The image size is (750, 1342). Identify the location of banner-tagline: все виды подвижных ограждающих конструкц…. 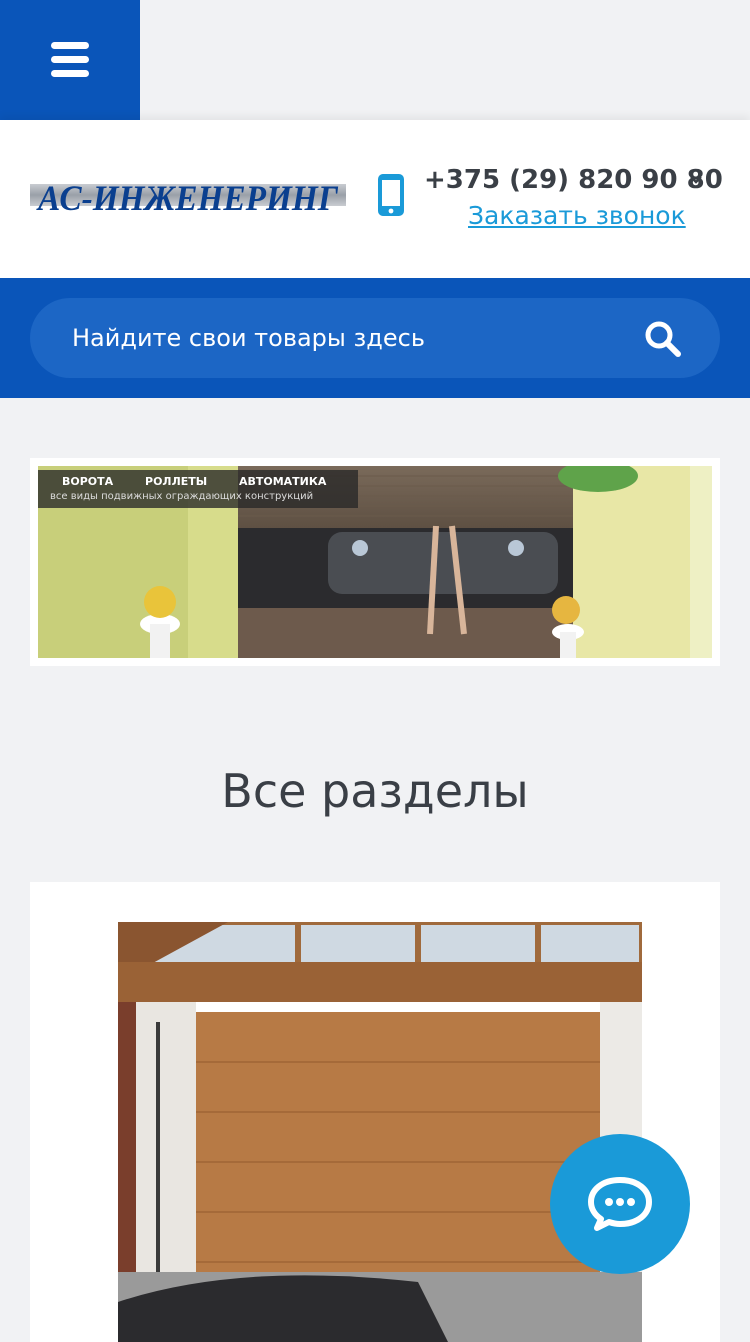
(182, 496).